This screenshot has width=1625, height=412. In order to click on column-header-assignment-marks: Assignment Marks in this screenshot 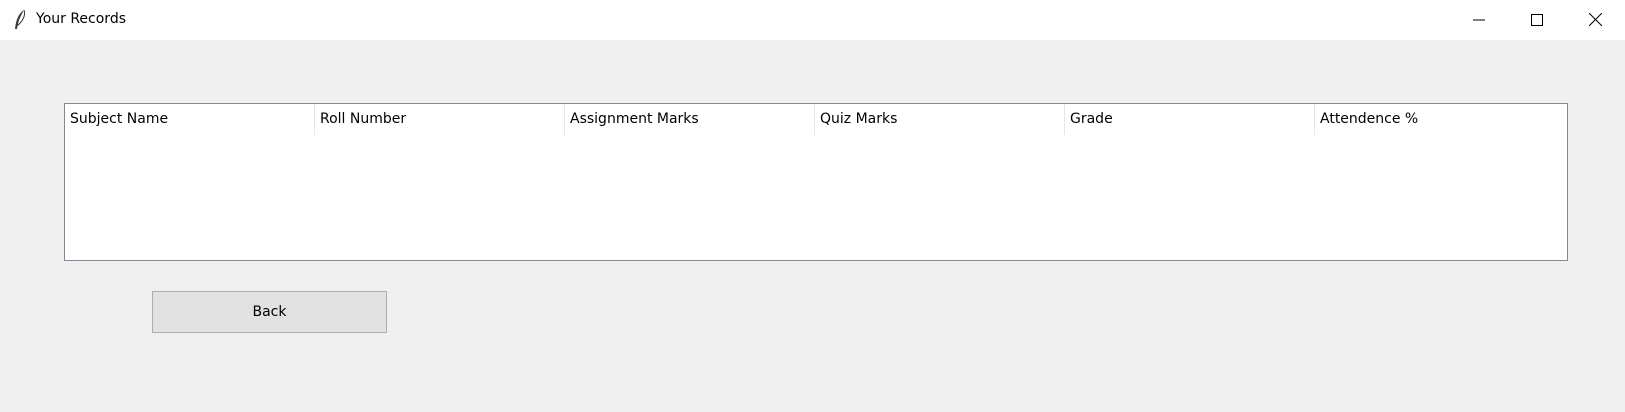, I will do `click(690, 119)`.